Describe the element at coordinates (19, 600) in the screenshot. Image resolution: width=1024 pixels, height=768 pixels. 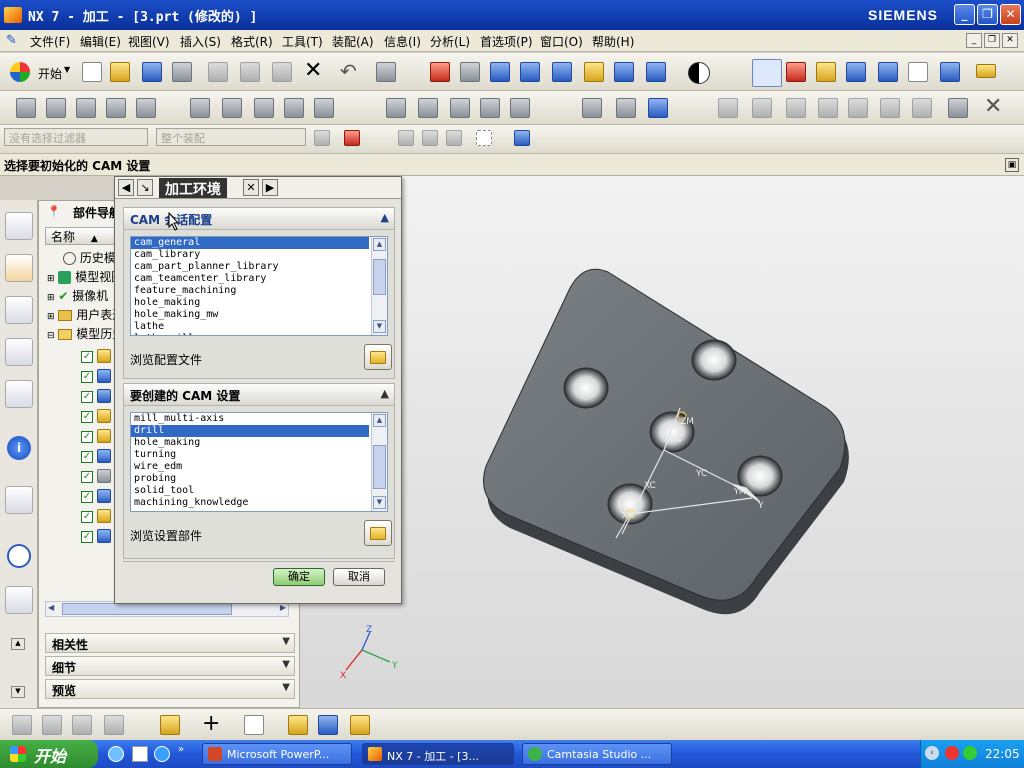
I see `roles-icon` at that location.